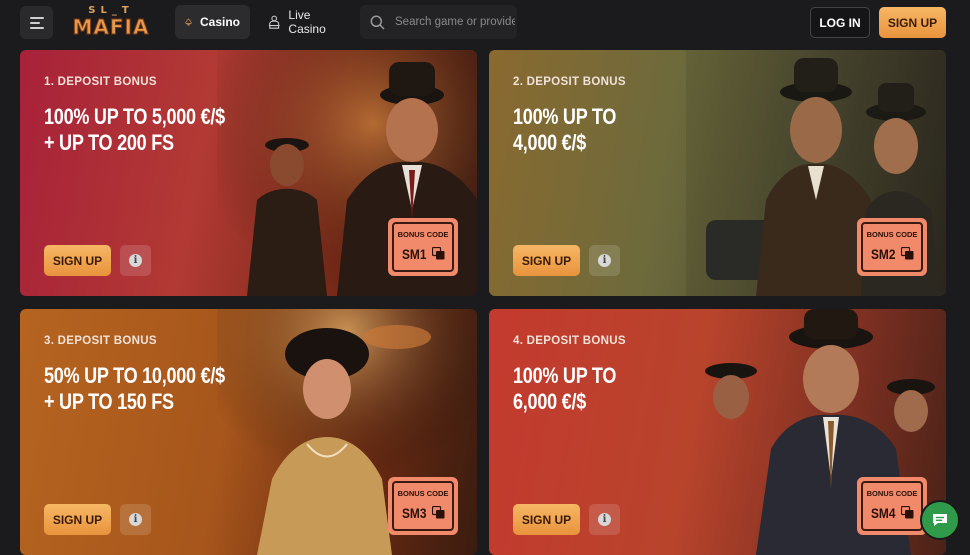  Describe the element at coordinates (414, 254) in the screenshot. I see `bonus-code-value: SM1` at that location.